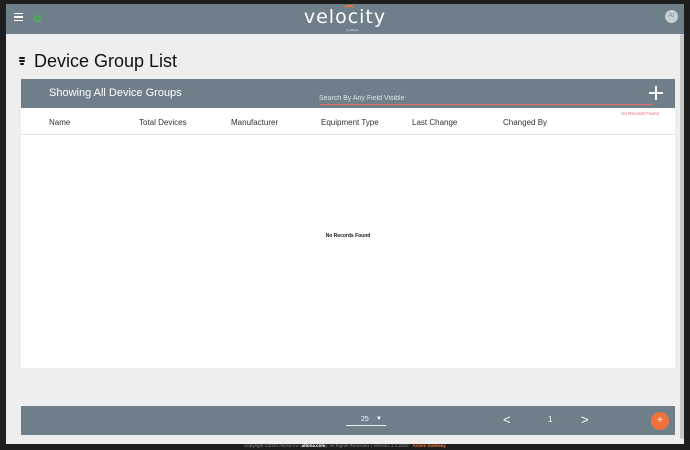  What do you see at coordinates (671, 16) in the screenshot?
I see `user-avatar: AI` at bounding box center [671, 16].